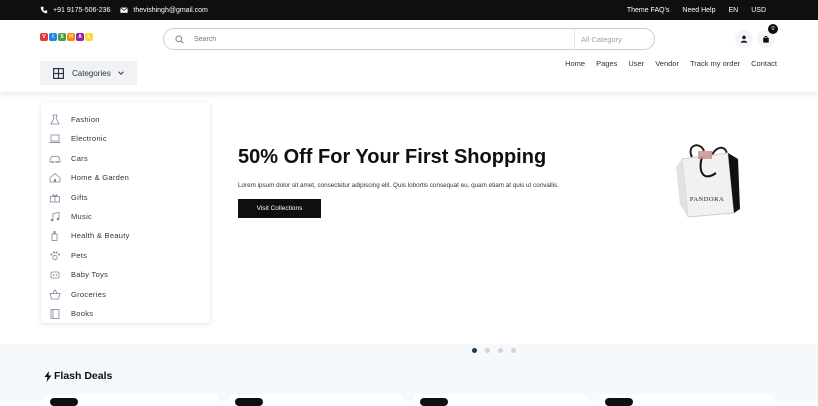 Image resolution: width=818 pixels, height=406 pixels. I want to click on category-item-health-beauty: Health & Beauty, so click(125, 235).